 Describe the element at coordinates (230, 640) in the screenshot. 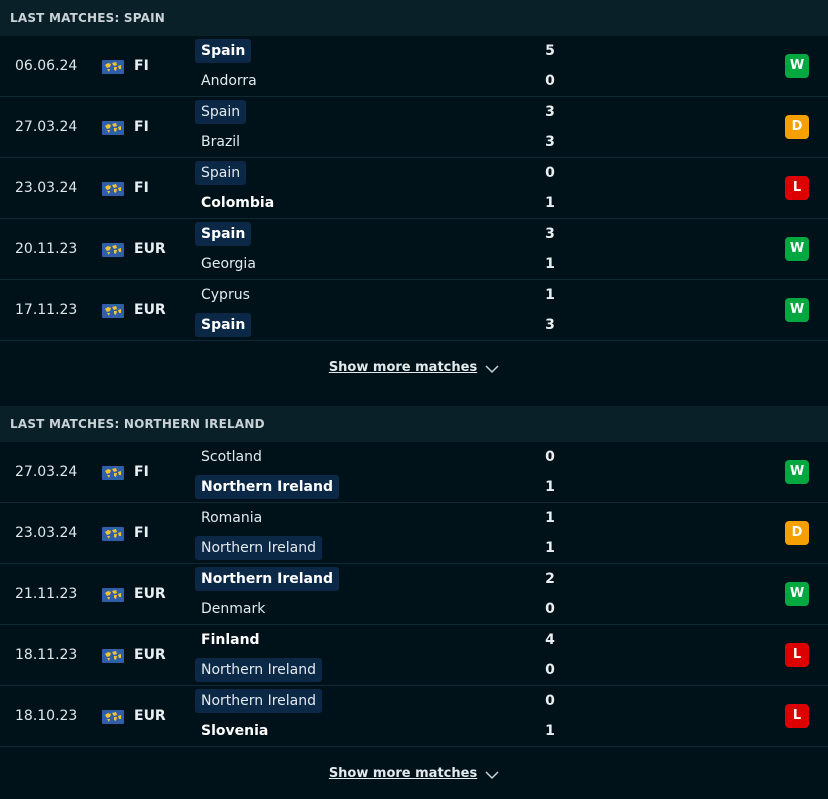

I see `home-team-name: Finland` at that location.